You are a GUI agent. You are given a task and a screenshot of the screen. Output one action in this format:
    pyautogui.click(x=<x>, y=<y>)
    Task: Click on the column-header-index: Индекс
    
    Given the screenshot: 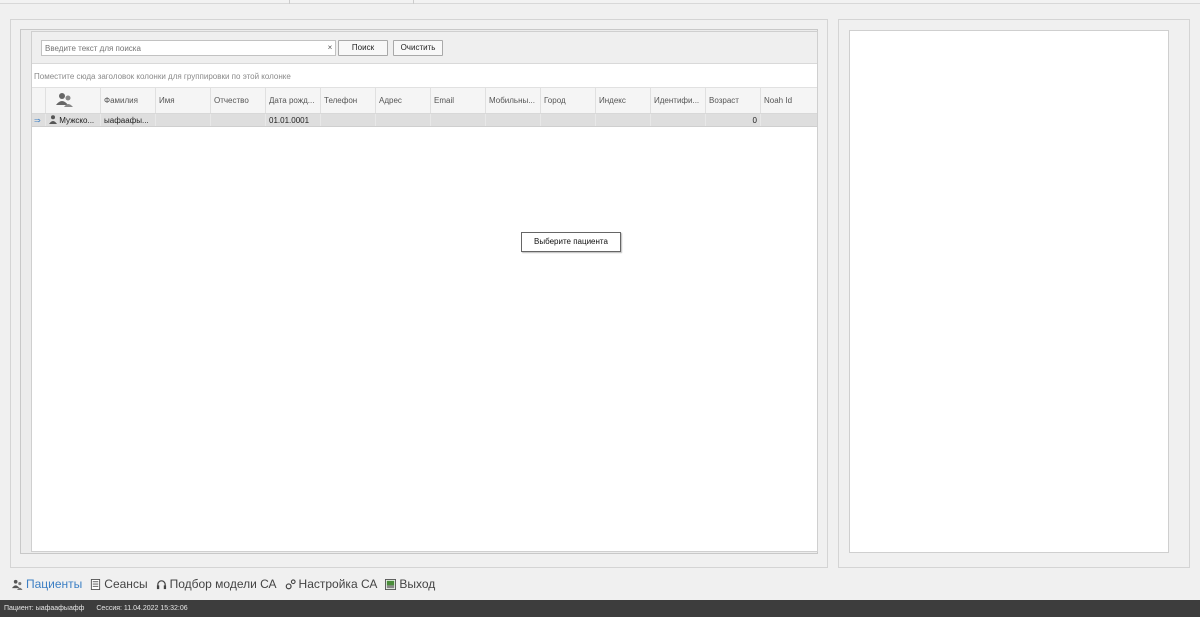 What is the action you would take?
    pyautogui.click(x=623, y=100)
    